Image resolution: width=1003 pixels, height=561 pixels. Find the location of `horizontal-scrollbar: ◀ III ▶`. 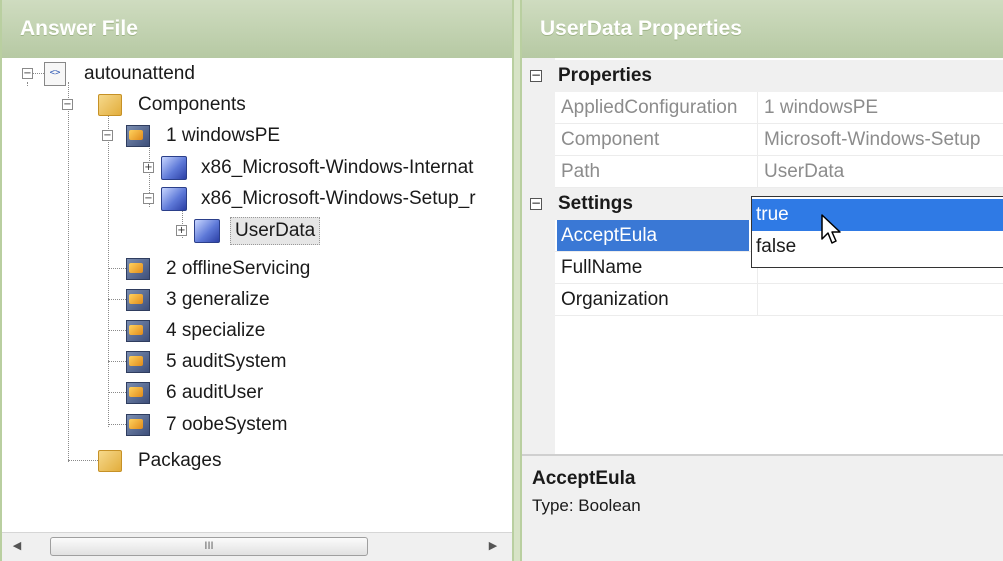

horizontal-scrollbar: ◀ III ▶ is located at coordinates (257, 546).